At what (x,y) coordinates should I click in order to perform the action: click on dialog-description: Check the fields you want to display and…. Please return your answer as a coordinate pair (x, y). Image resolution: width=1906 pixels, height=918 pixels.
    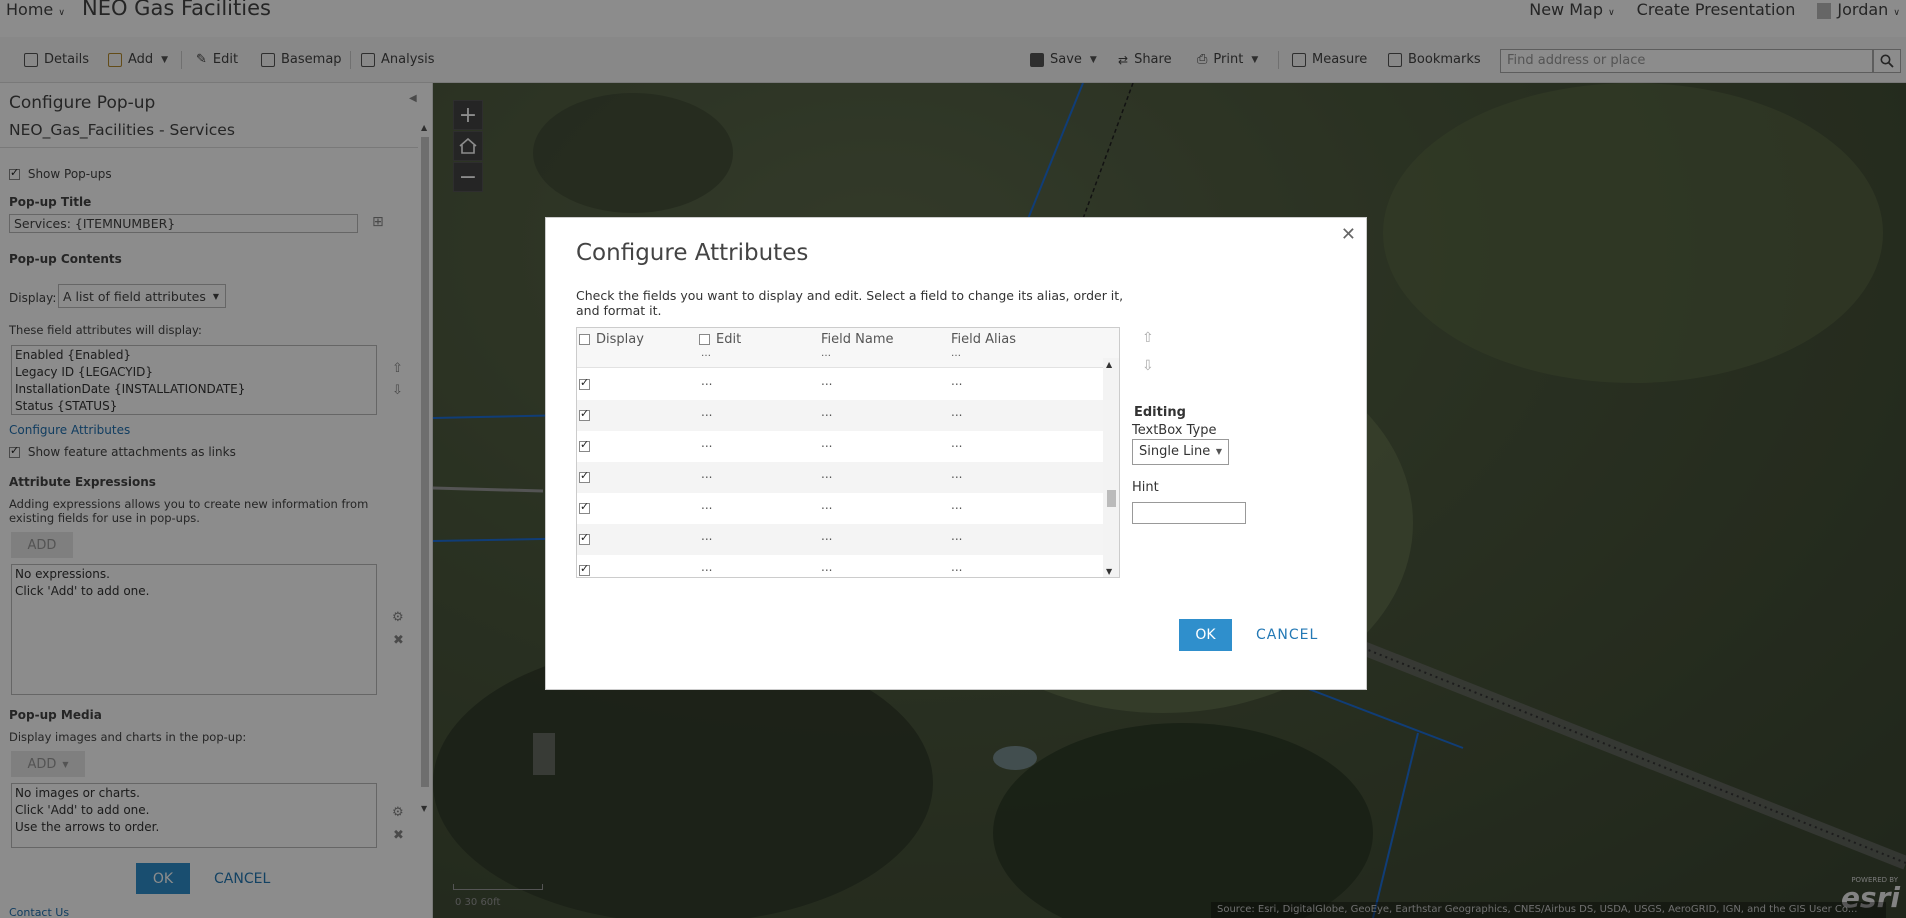
    Looking at the image, I should click on (850, 303).